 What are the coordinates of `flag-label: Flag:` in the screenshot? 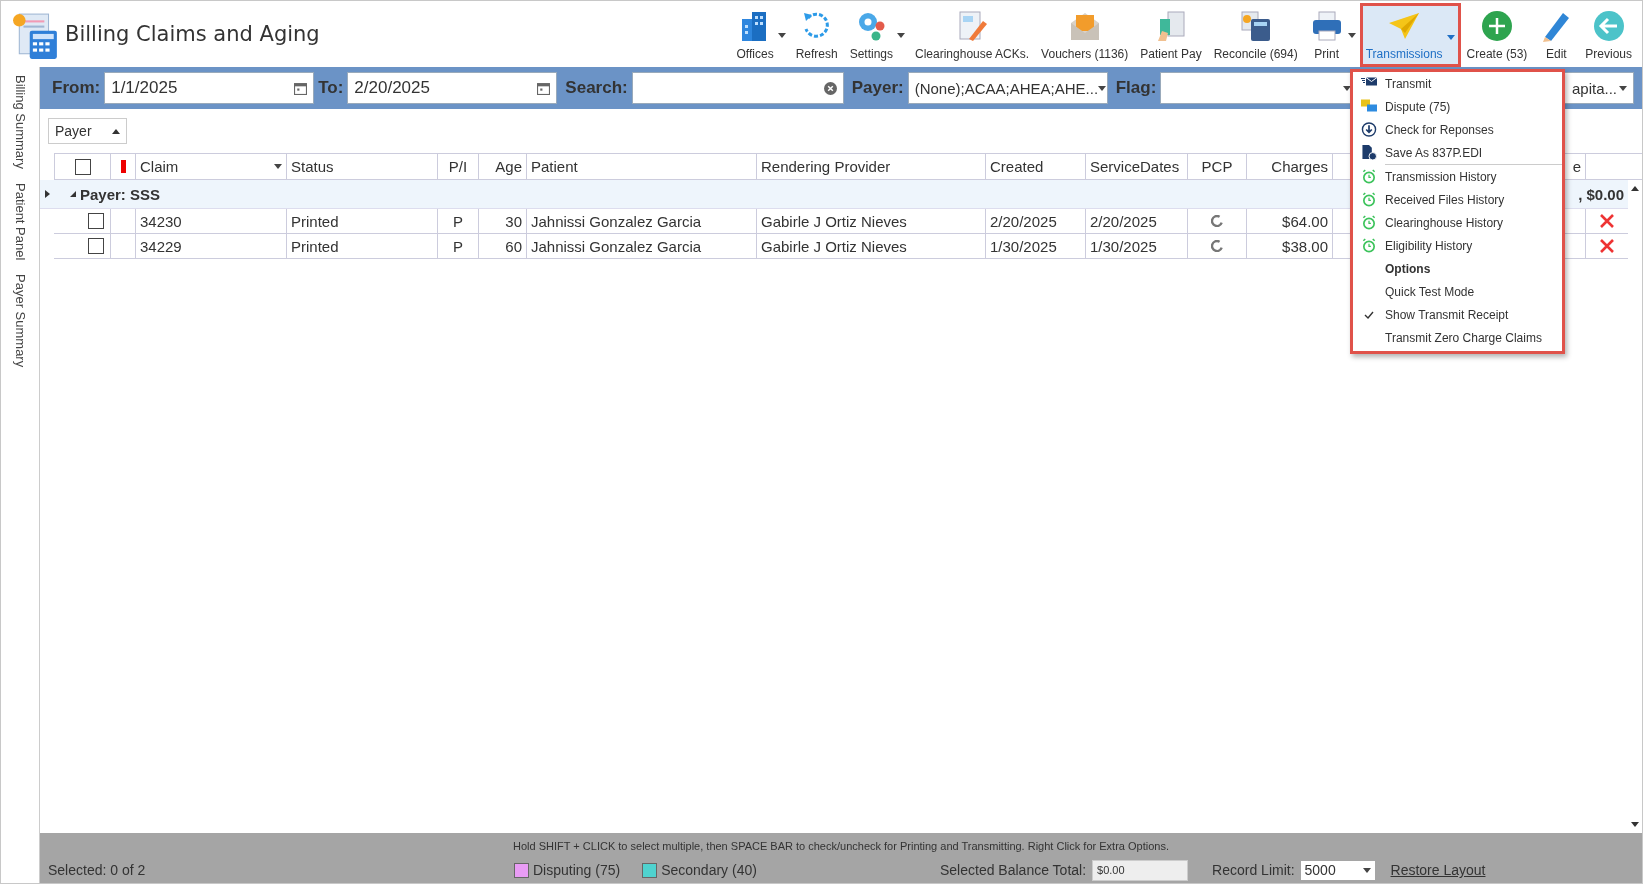 It's located at (1136, 88).